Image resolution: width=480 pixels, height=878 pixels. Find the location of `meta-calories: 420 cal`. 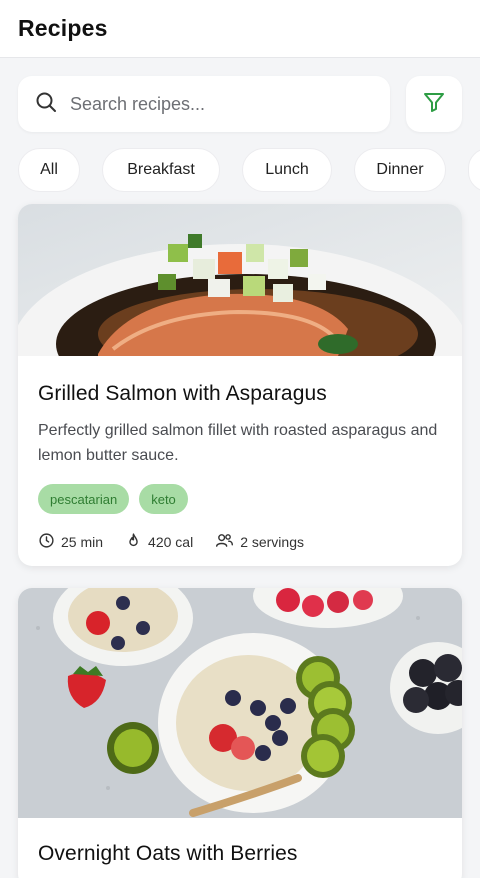

meta-calories: 420 cal is located at coordinates (159, 542).